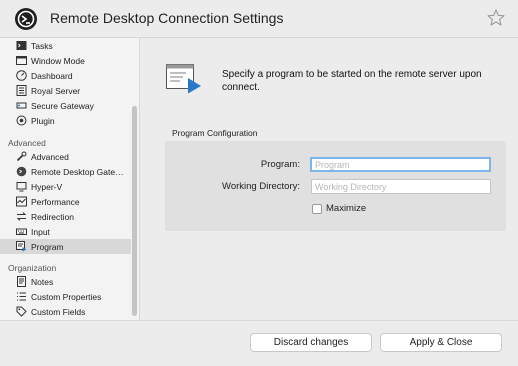 Image resolution: width=518 pixels, height=366 pixels. Describe the element at coordinates (215, 133) in the screenshot. I see `group-title: Program Configuration` at that location.